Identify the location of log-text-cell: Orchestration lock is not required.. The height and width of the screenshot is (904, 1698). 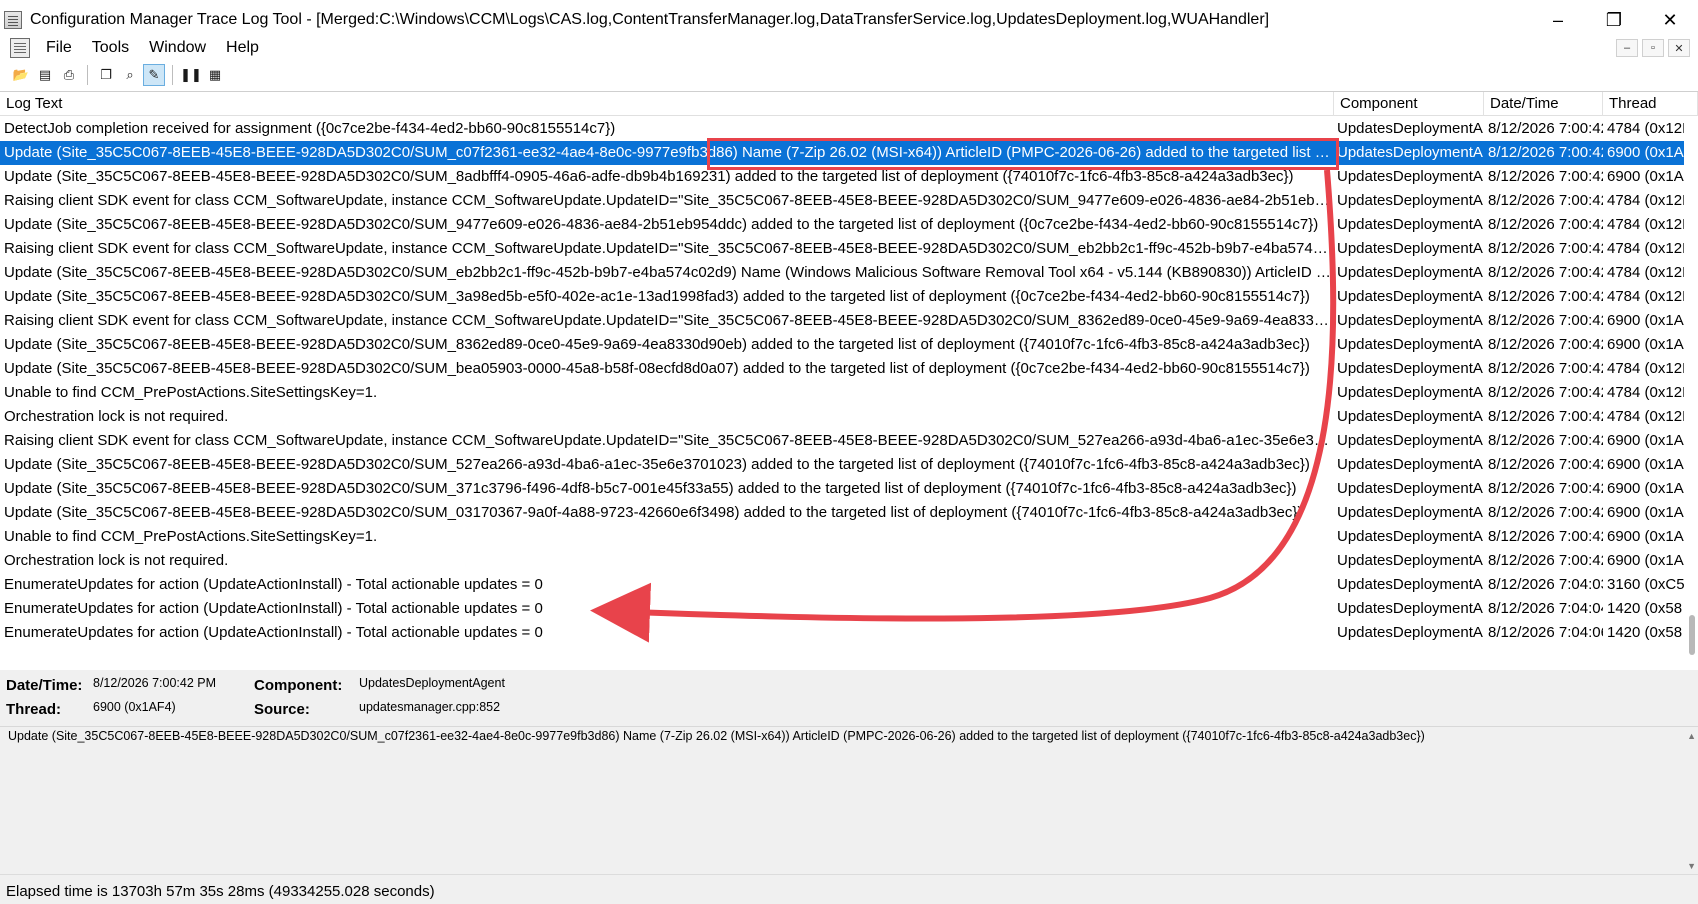
(116, 560).